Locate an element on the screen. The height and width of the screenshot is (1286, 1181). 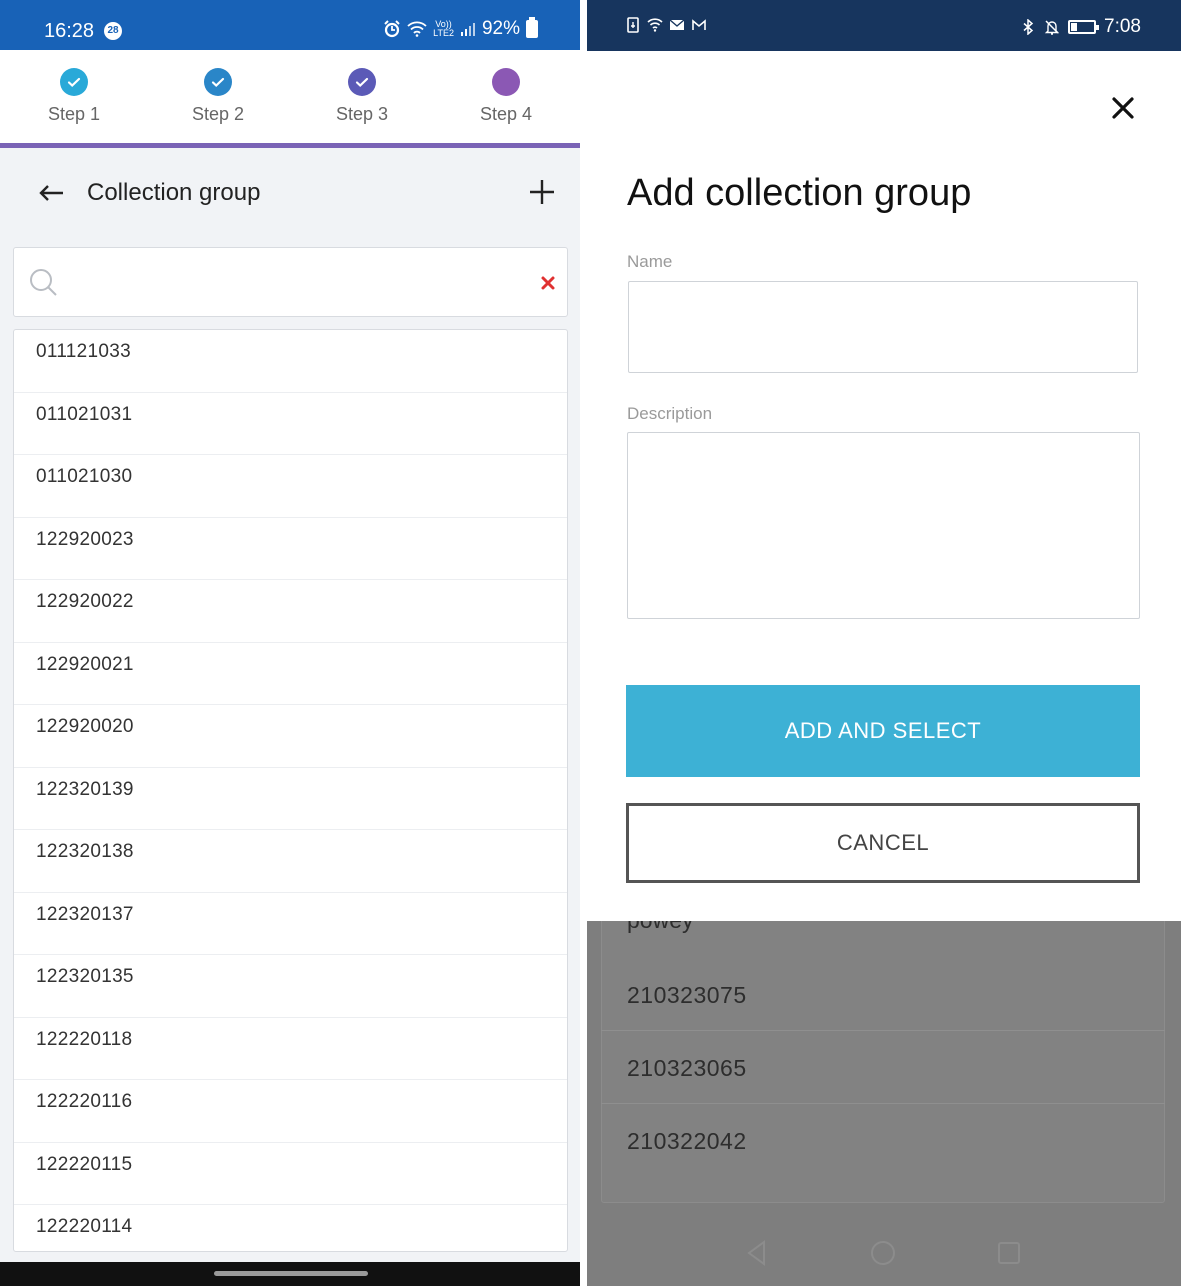
list-item: 122220116 is located at coordinates (290, 1111).